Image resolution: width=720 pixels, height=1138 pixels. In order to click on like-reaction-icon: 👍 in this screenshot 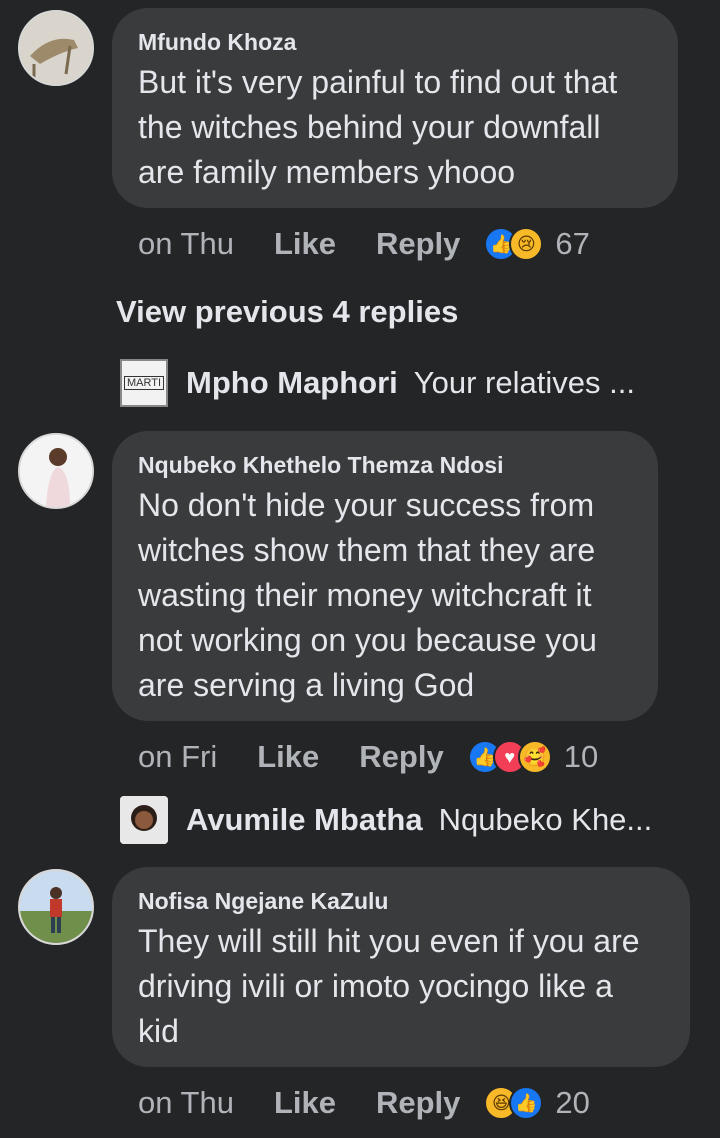, I will do `click(526, 1103)`.